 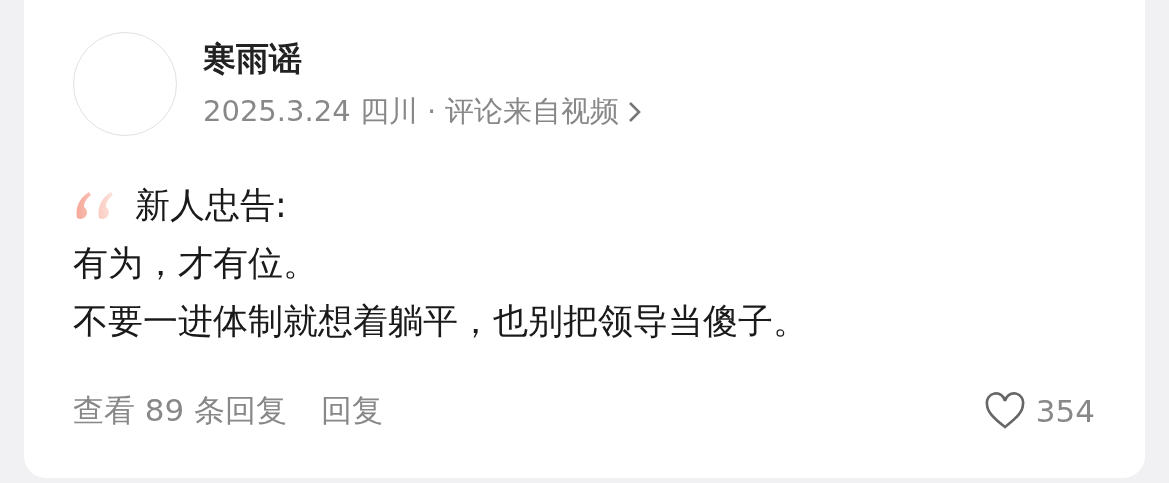 What do you see at coordinates (411, 111) in the screenshot?
I see `comment-meta: 2025.3.24 四川 · 评论来自视频` at bounding box center [411, 111].